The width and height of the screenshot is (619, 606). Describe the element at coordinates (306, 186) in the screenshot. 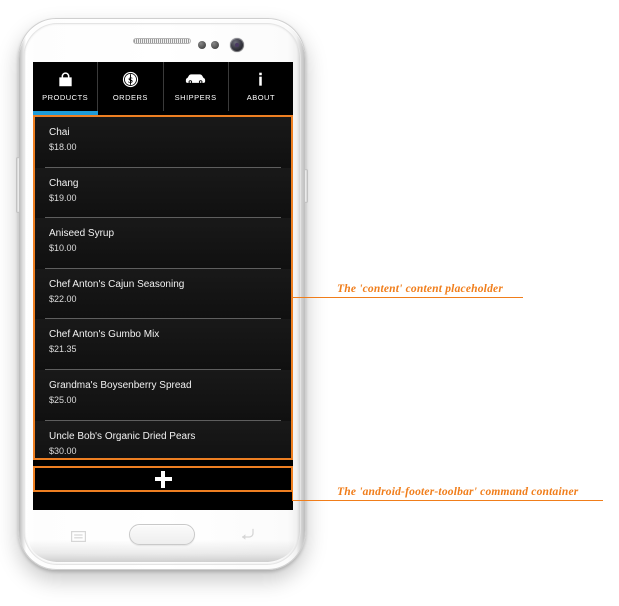

I see `power-button` at that location.